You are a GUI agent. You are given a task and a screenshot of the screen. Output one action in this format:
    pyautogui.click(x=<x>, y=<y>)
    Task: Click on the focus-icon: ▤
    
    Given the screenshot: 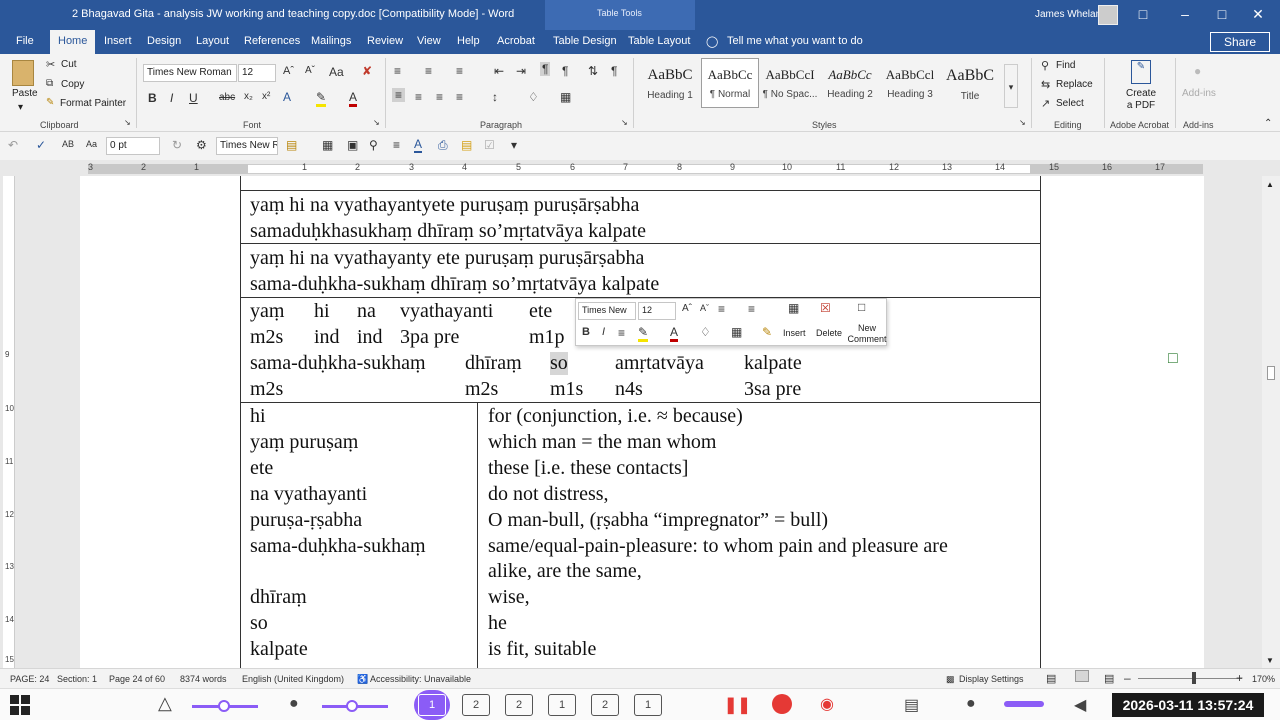 What is the action you would take?
    pyautogui.click(x=1051, y=678)
    